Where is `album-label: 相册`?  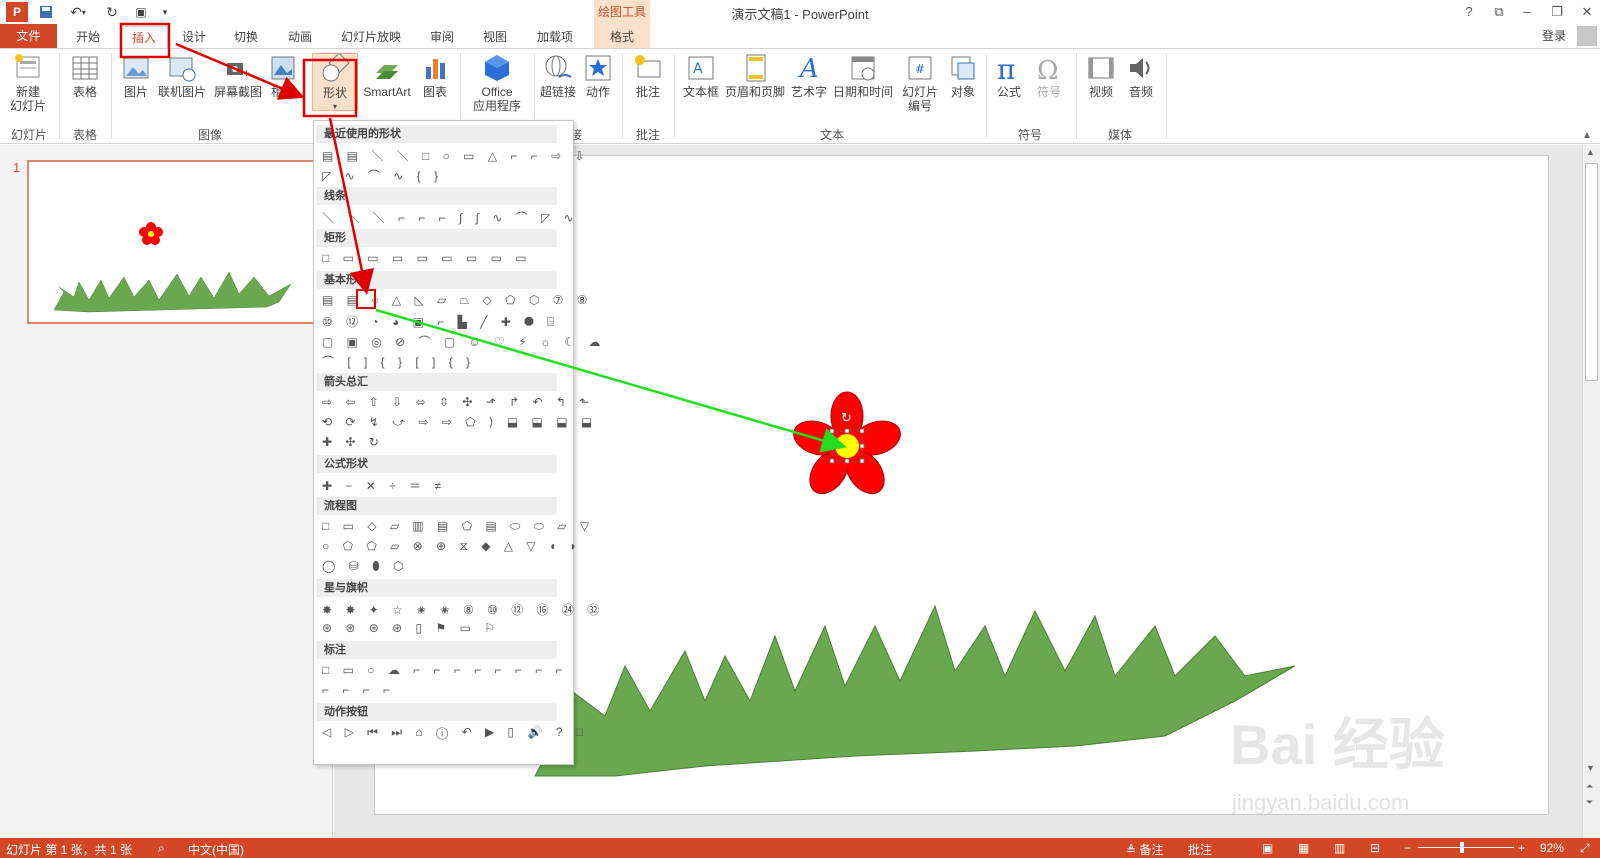
album-label: 相册 is located at coordinates (282, 92).